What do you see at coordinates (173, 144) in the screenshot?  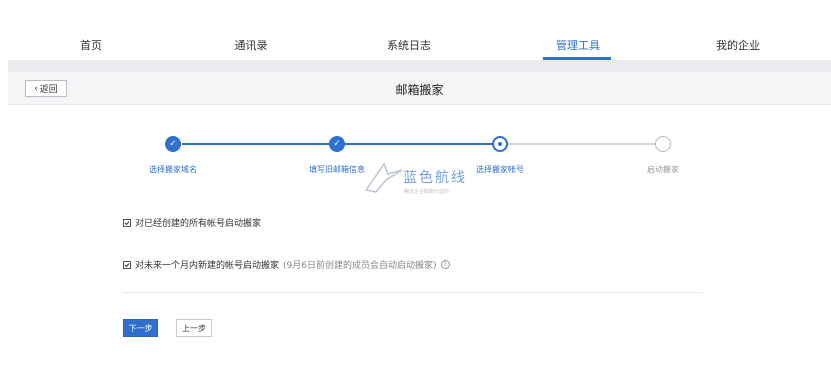 I see `step-1-done-icon: ✓` at bounding box center [173, 144].